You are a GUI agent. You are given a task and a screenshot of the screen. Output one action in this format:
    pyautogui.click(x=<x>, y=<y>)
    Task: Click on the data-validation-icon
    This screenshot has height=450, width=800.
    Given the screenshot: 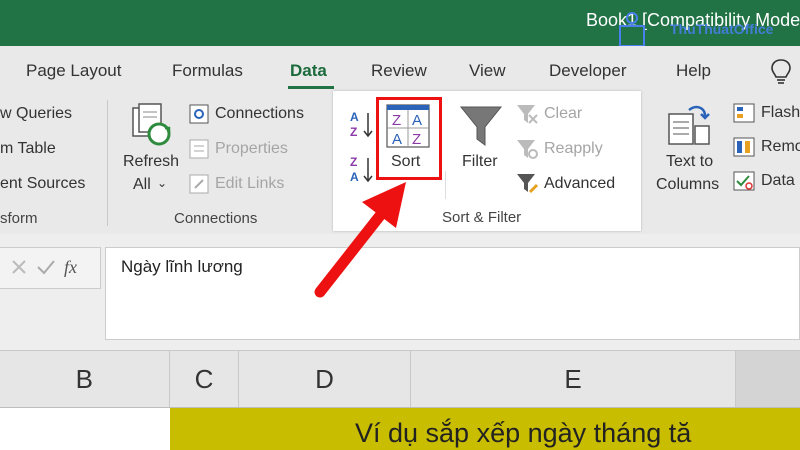 What is the action you would take?
    pyautogui.click(x=744, y=181)
    